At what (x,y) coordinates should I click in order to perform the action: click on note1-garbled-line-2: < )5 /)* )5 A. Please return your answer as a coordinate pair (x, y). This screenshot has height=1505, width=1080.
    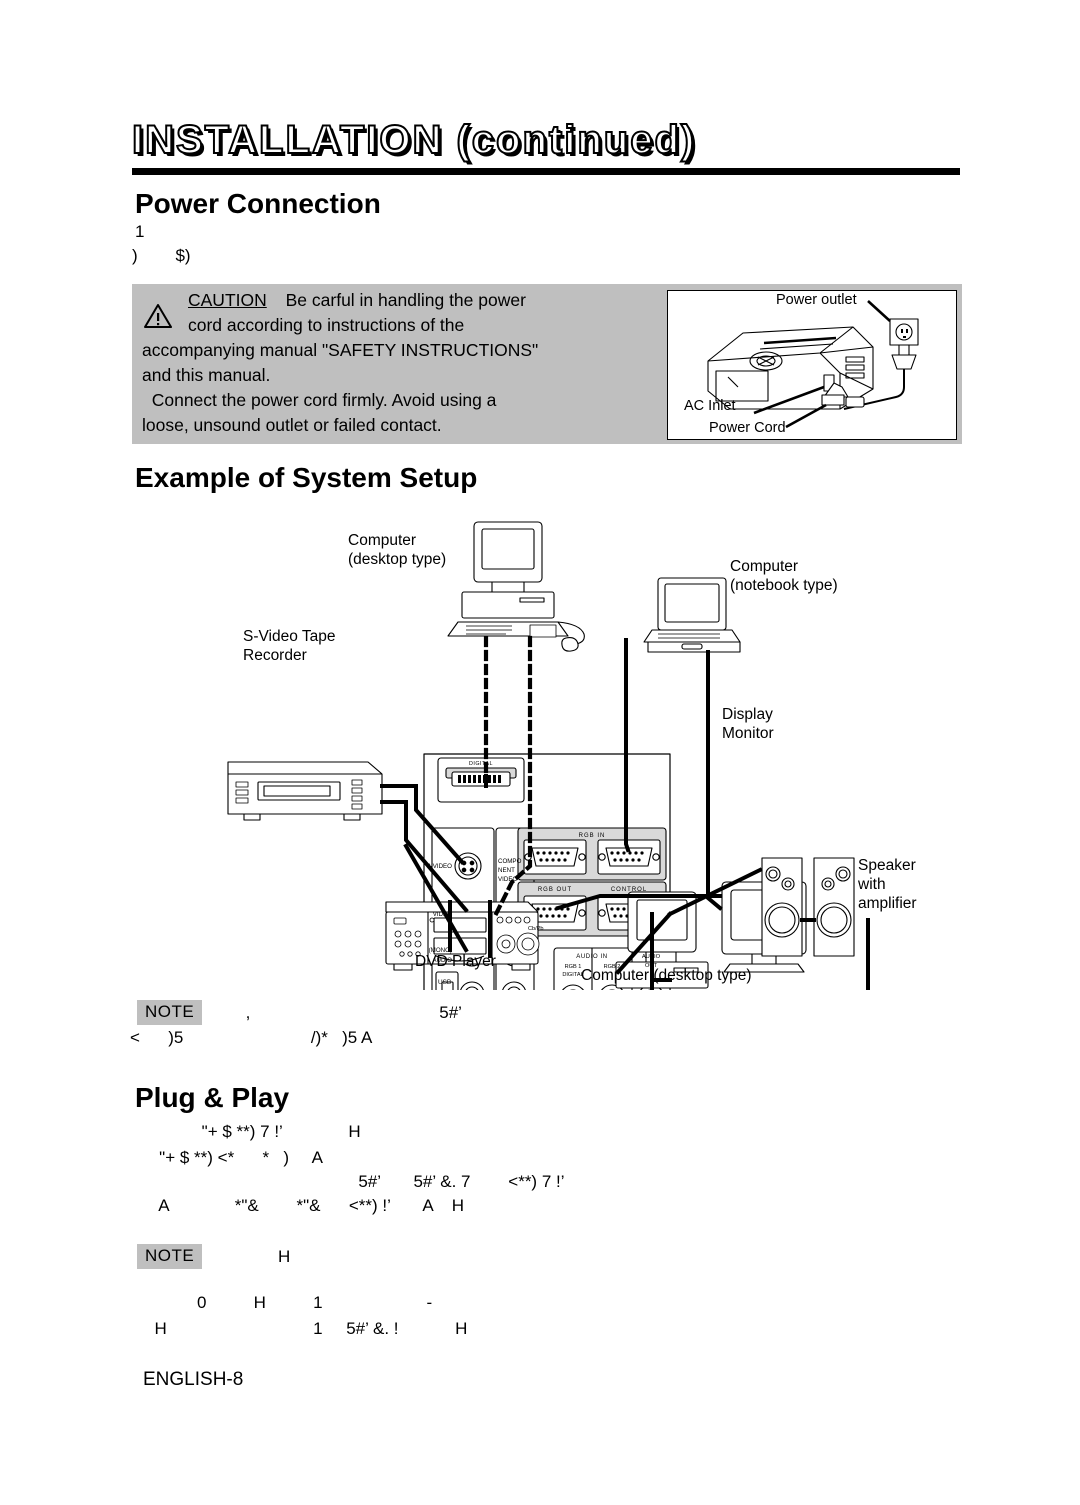
    Looking at the image, I should click on (251, 1037).